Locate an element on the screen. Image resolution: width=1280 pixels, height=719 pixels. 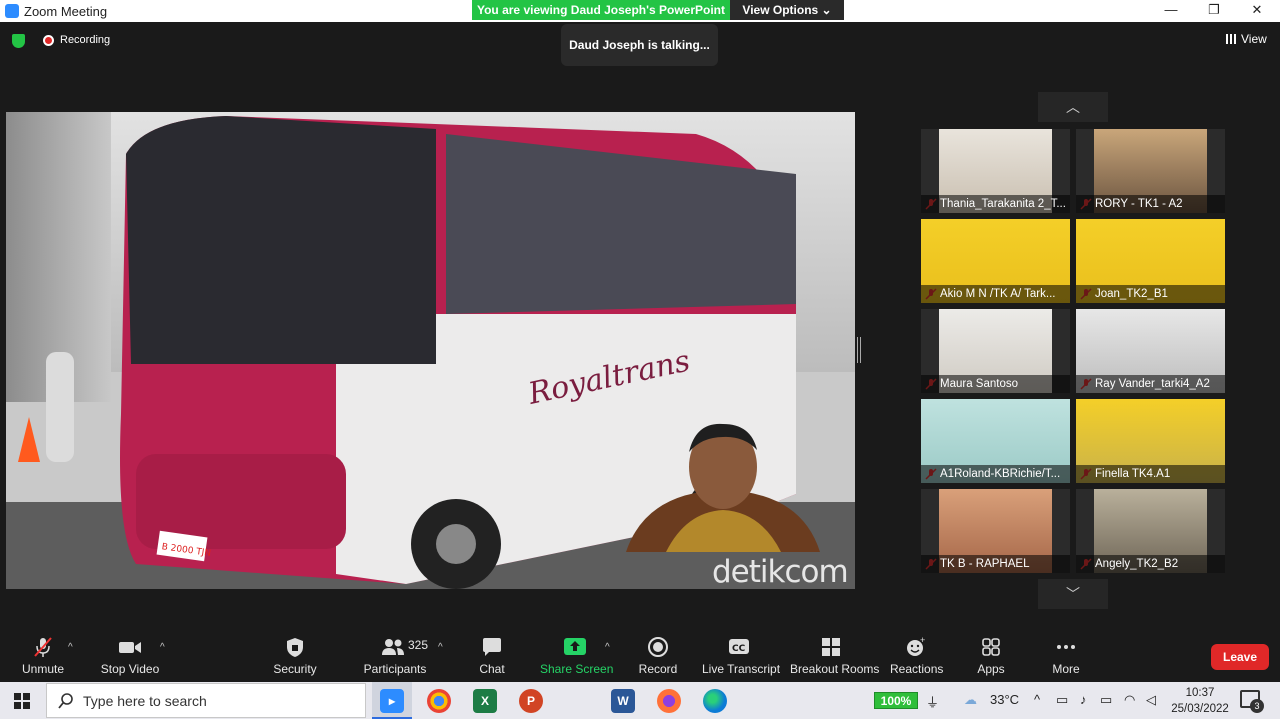
apps-button: Apps is located at coordinates (991, 655).